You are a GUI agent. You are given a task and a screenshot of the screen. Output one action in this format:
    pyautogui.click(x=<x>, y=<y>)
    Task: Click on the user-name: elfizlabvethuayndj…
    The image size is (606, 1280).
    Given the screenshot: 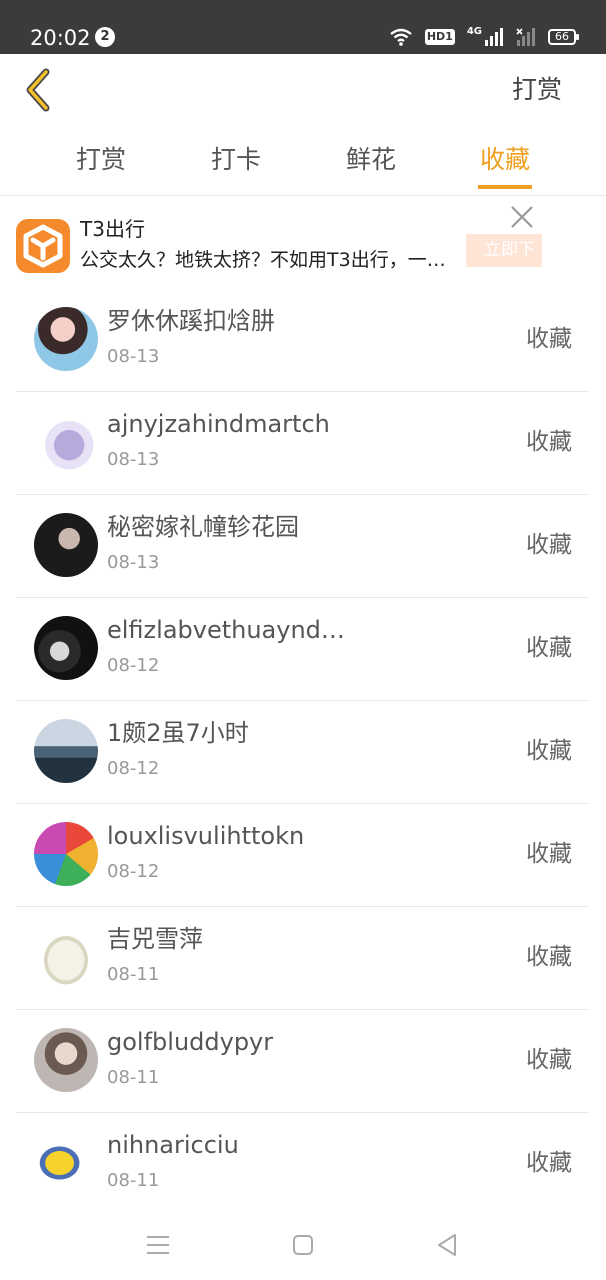 What is the action you would take?
    pyautogui.click(x=227, y=630)
    